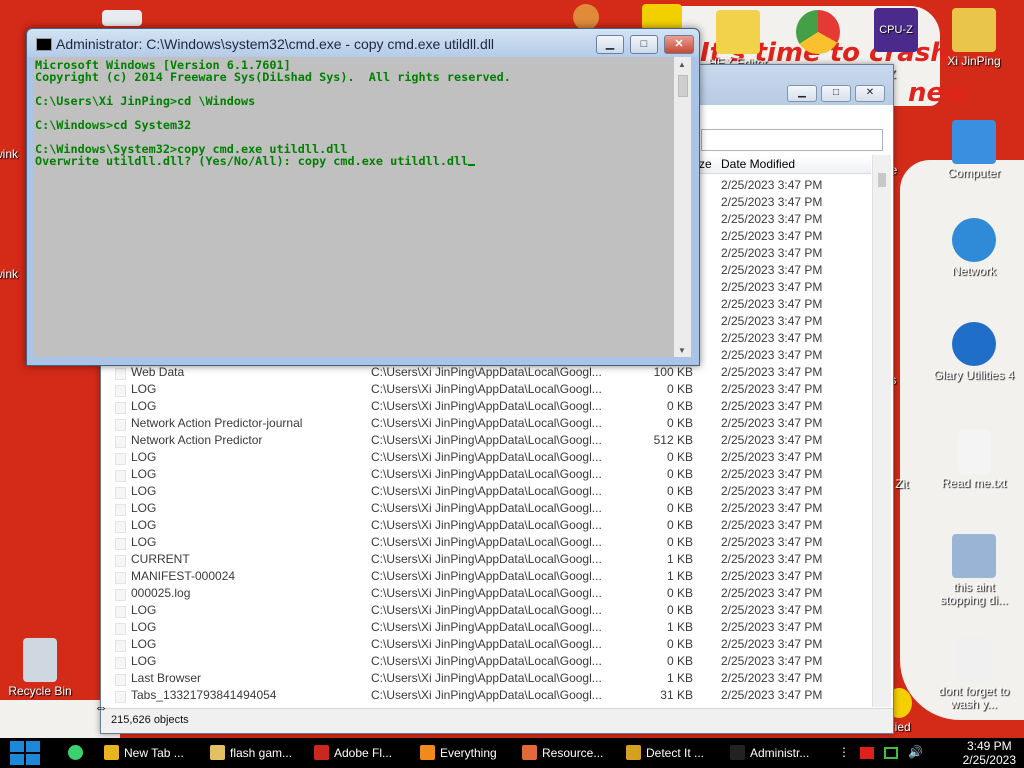 This screenshot has height=768, width=1024. What do you see at coordinates (891, 753) in the screenshot?
I see `network-tray-icon` at bounding box center [891, 753].